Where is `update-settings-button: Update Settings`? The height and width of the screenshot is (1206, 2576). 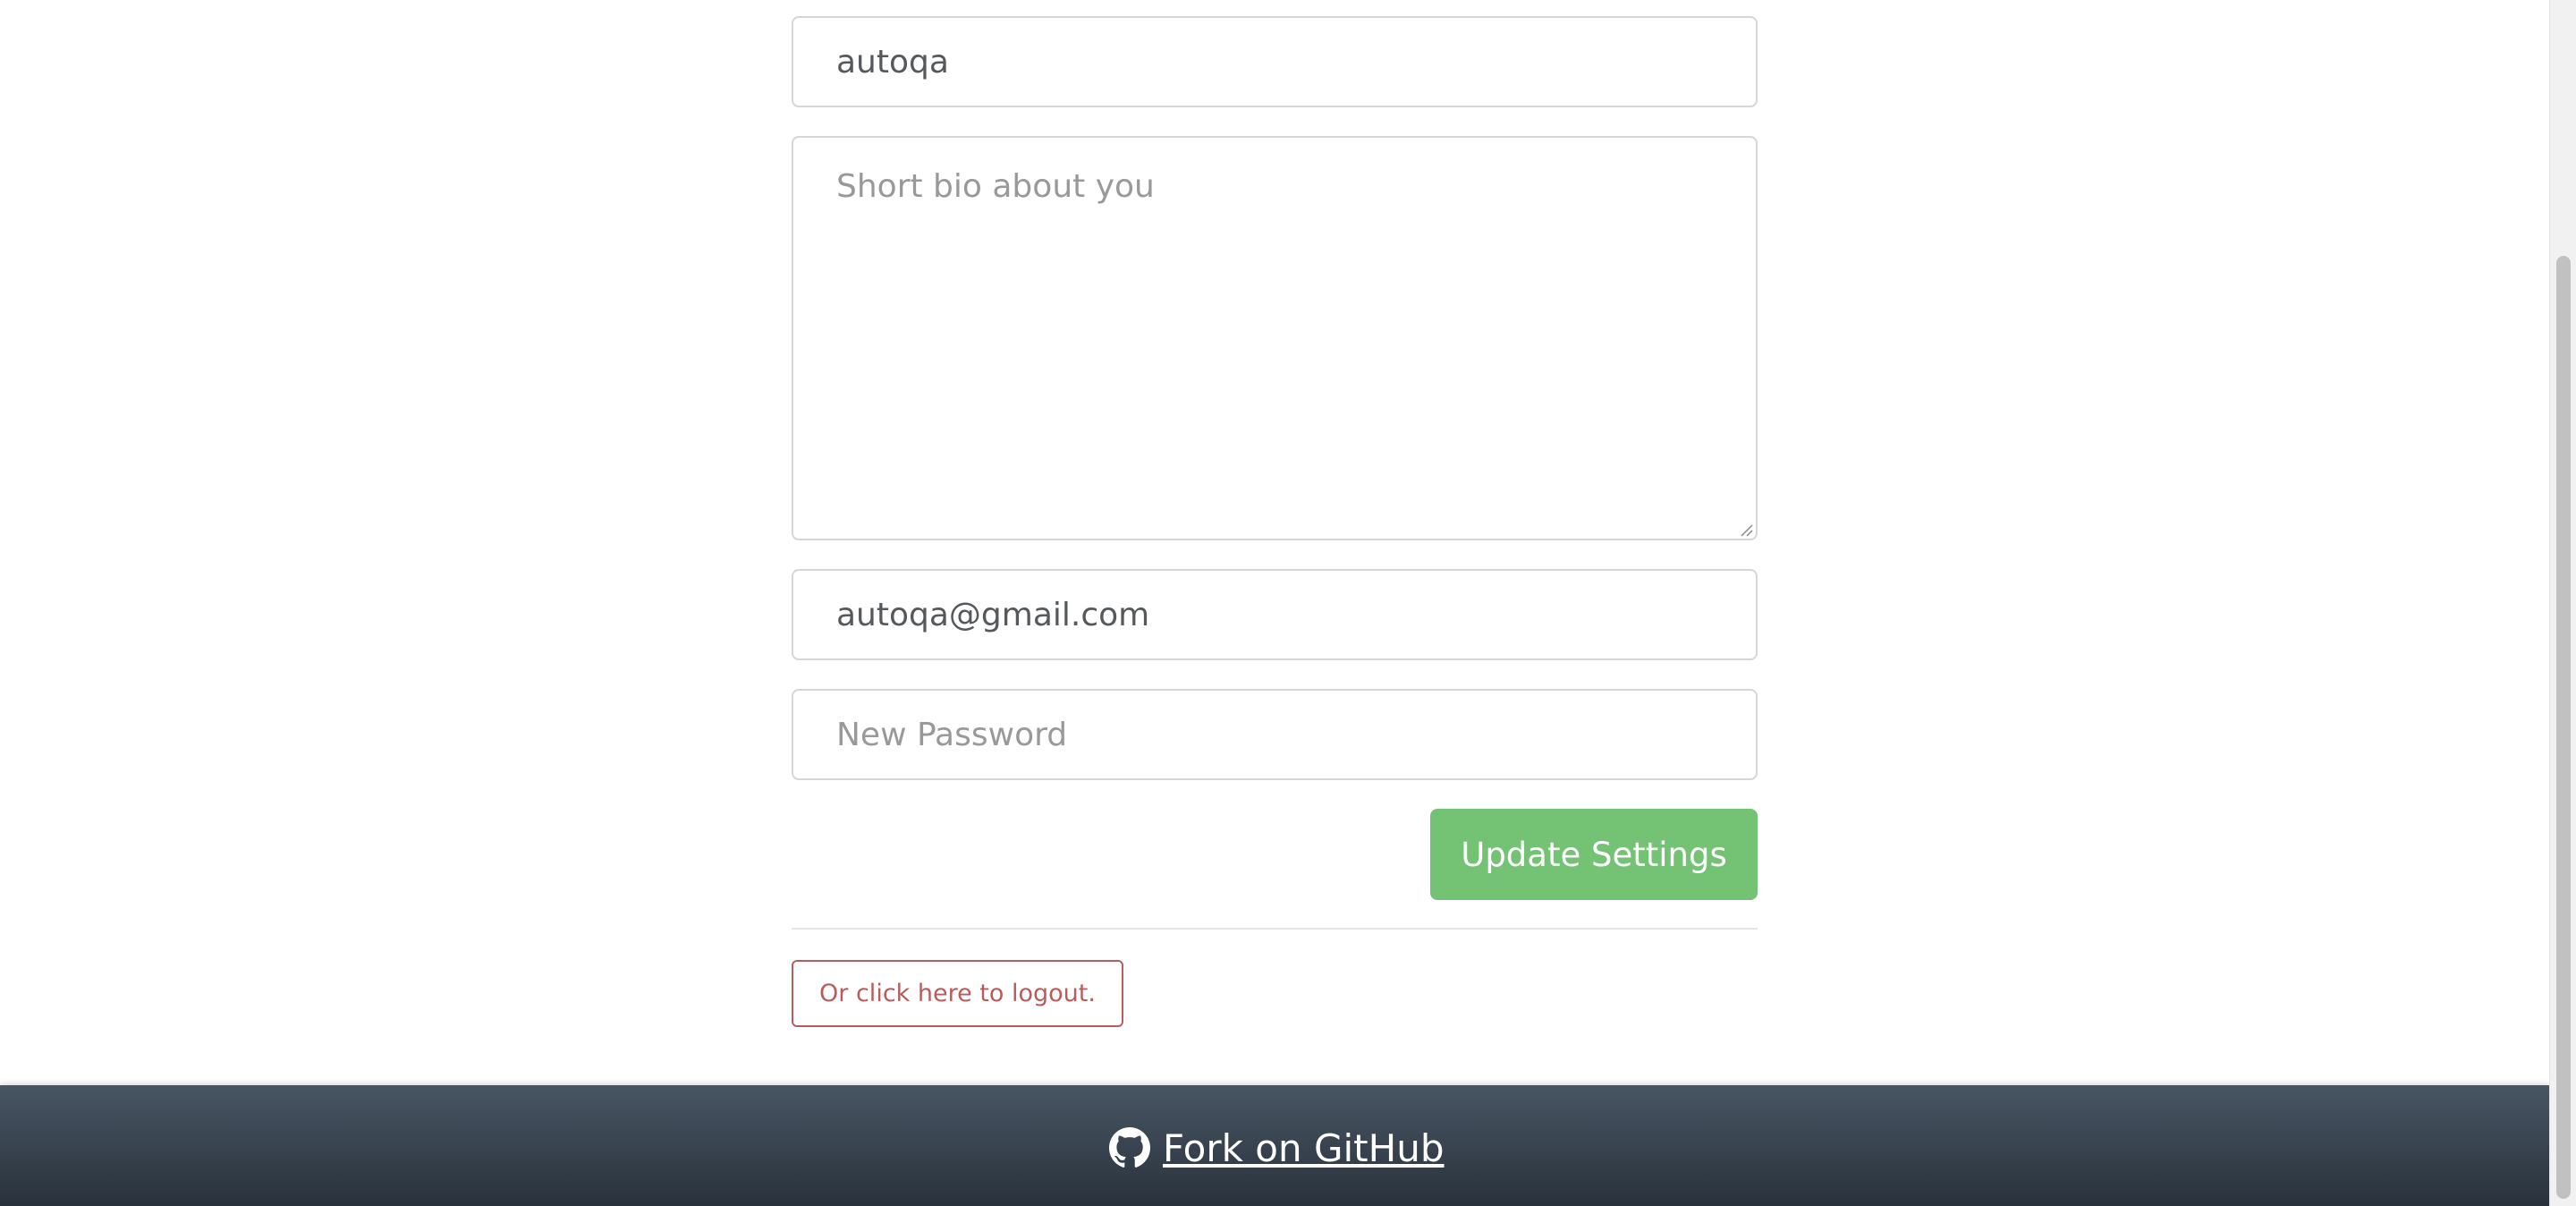
update-settings-button: Update Settings is located at coordinates (1594, 854).